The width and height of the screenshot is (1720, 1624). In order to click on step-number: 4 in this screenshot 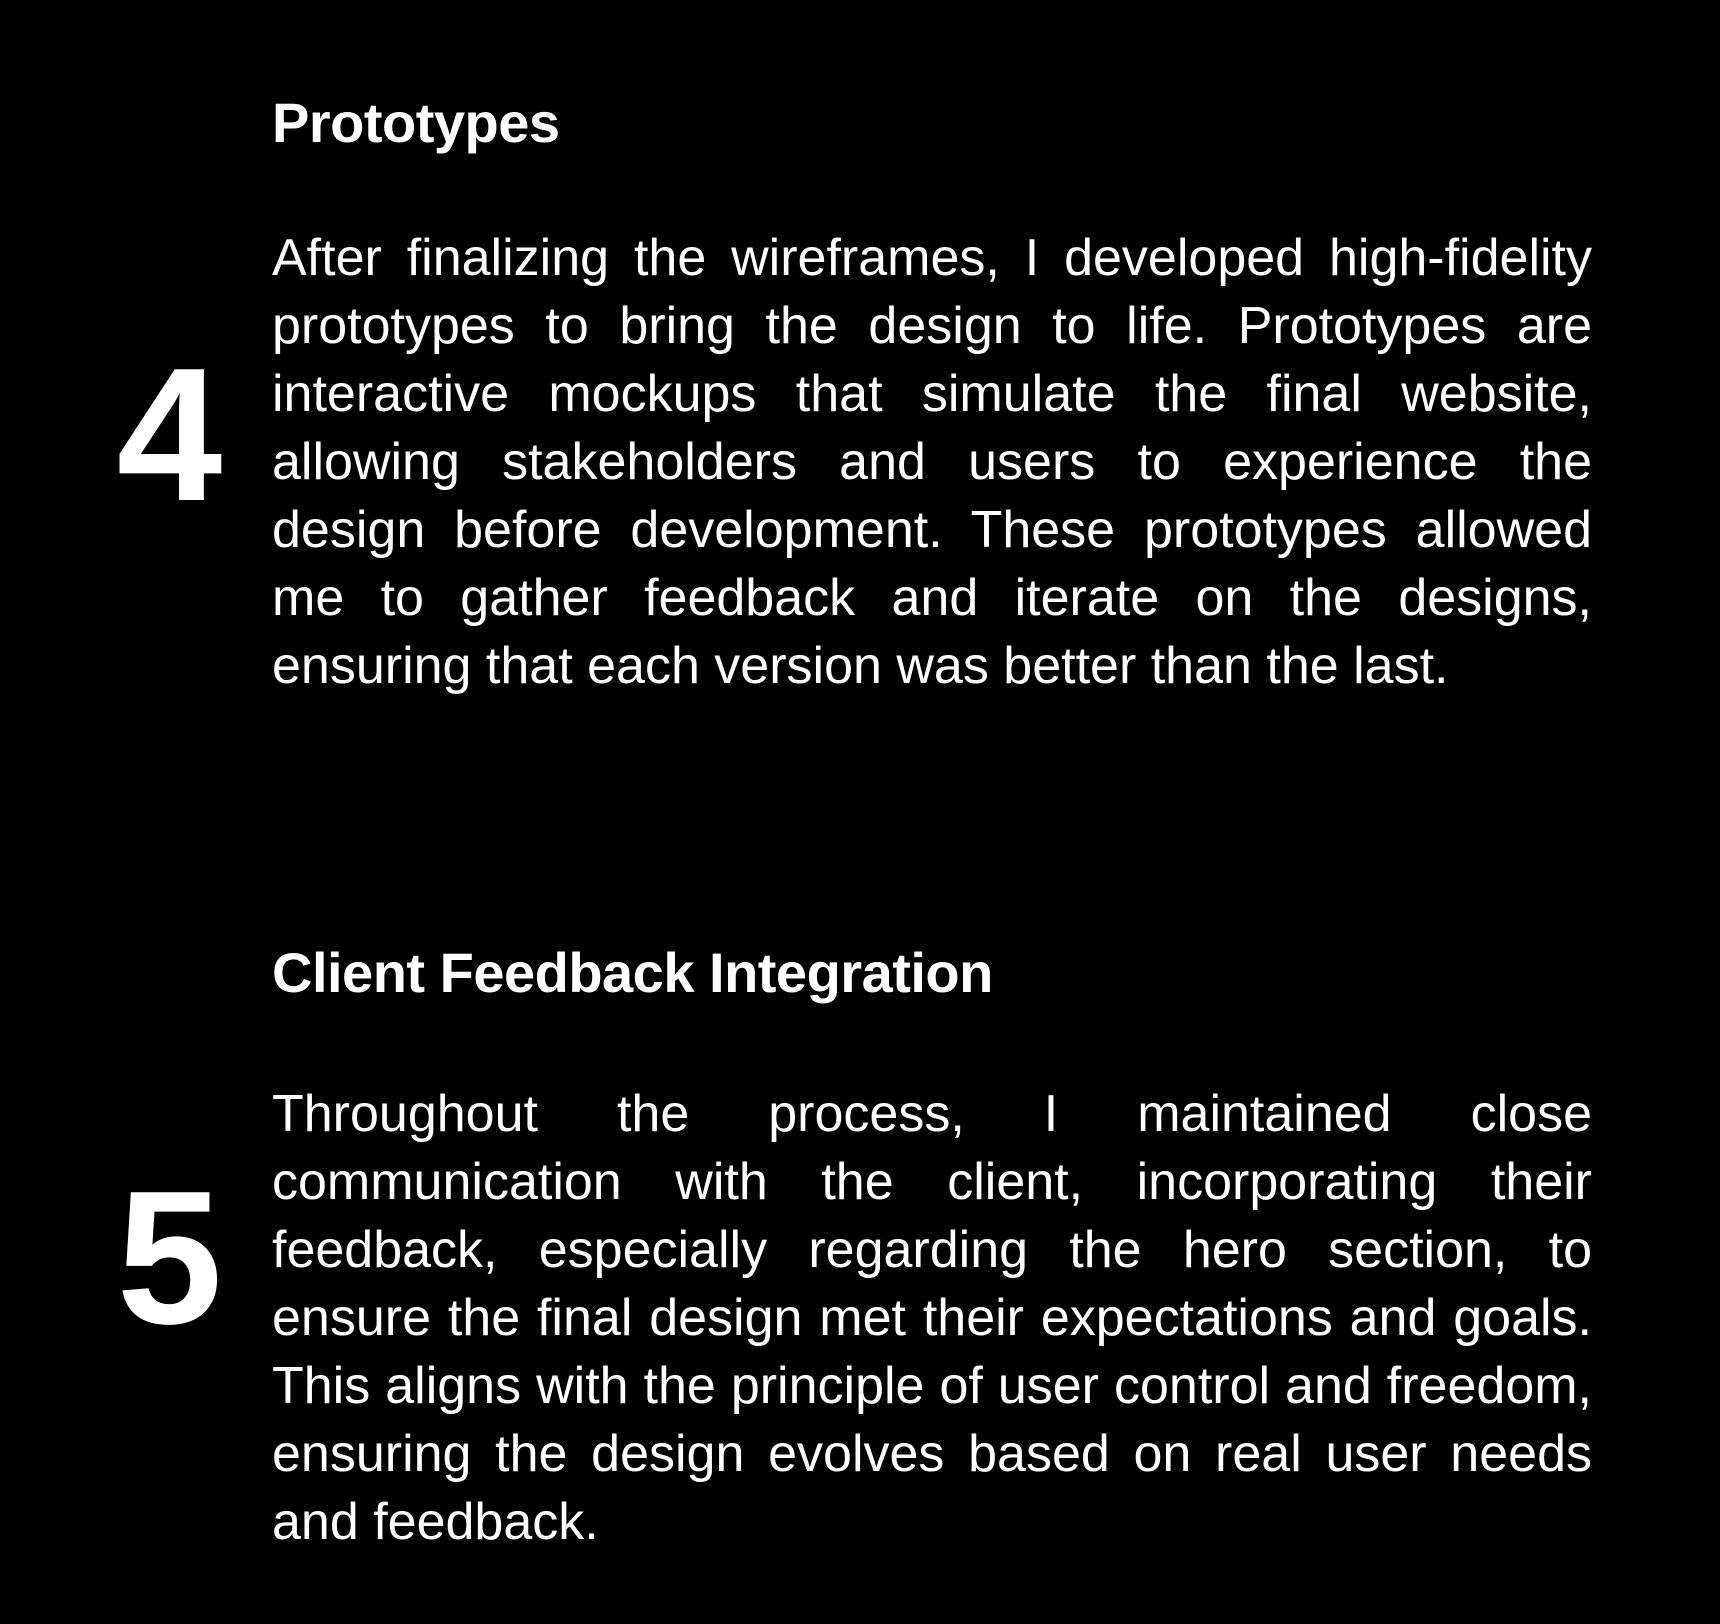, I will do `click(169, 435)`.